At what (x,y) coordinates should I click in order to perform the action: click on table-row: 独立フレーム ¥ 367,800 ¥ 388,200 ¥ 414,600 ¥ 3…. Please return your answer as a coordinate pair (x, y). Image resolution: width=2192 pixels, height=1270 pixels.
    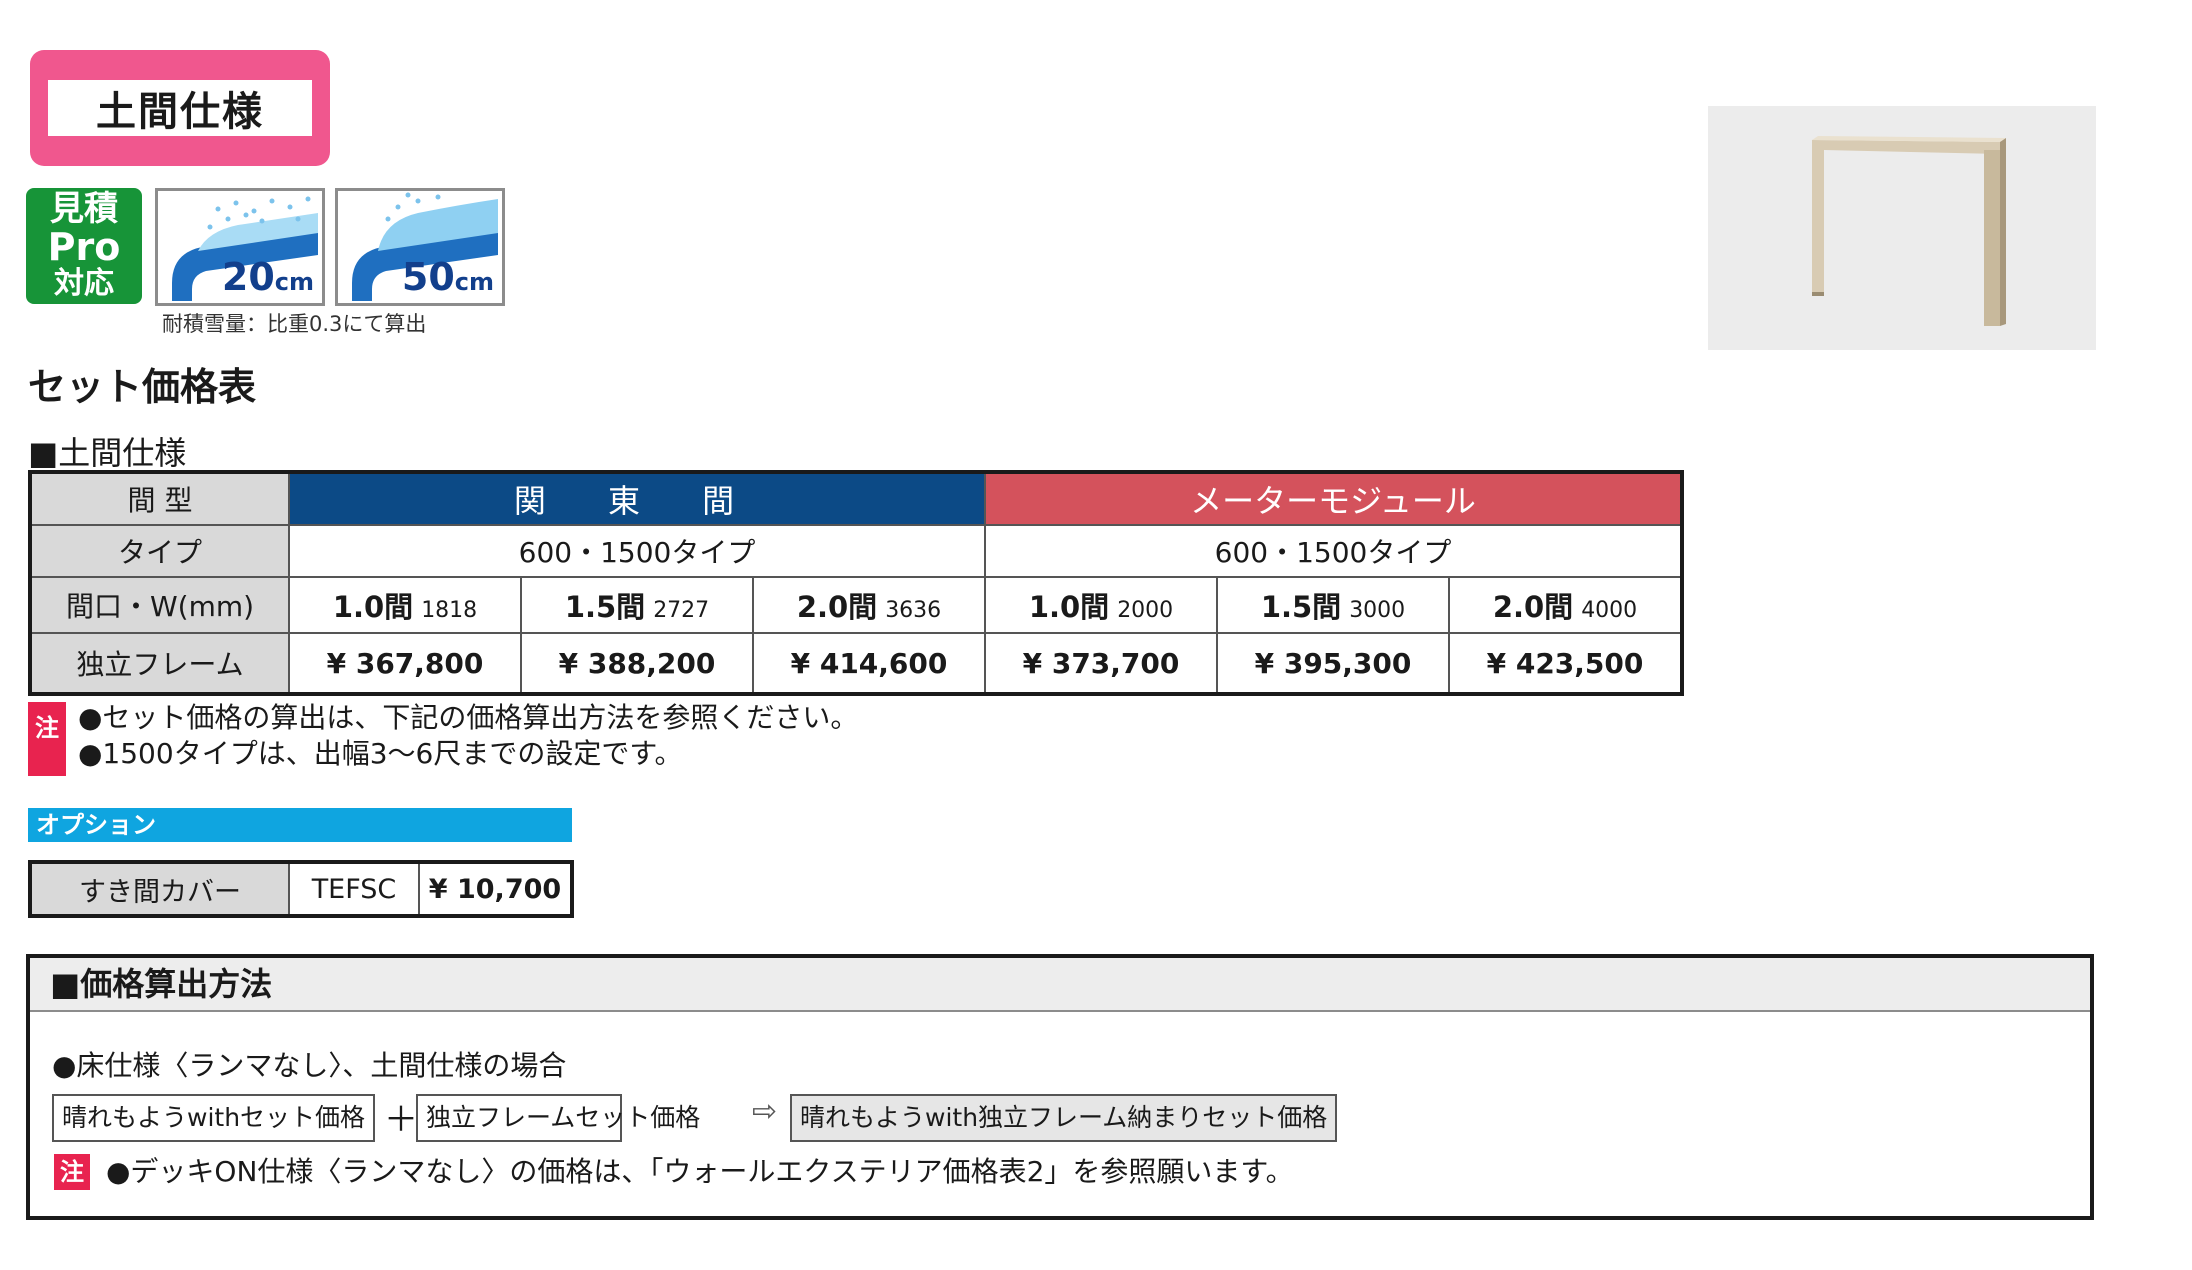
    Looking at the image, I should click on (856, 663).